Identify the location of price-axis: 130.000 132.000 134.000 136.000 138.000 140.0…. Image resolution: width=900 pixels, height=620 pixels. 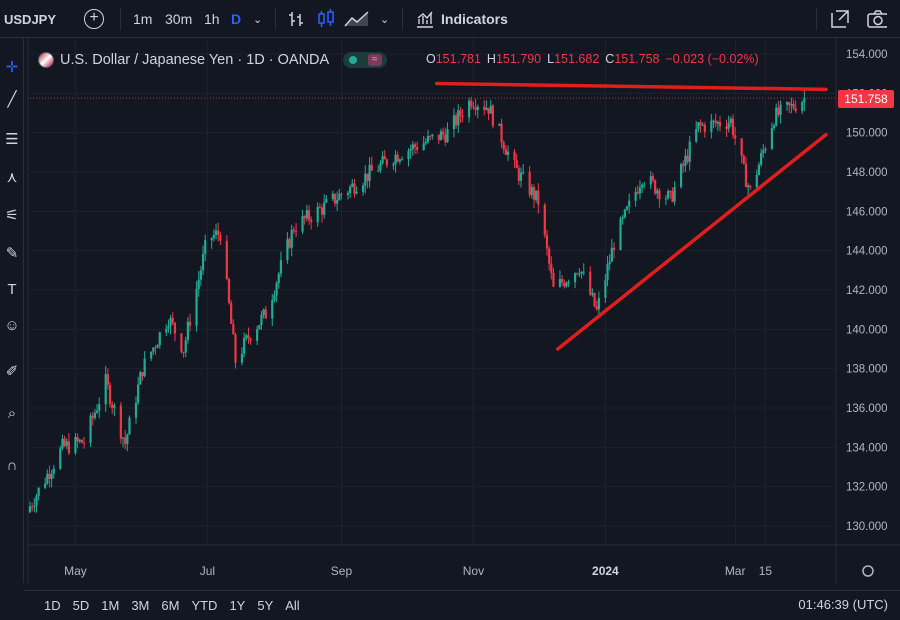
(867, 291).